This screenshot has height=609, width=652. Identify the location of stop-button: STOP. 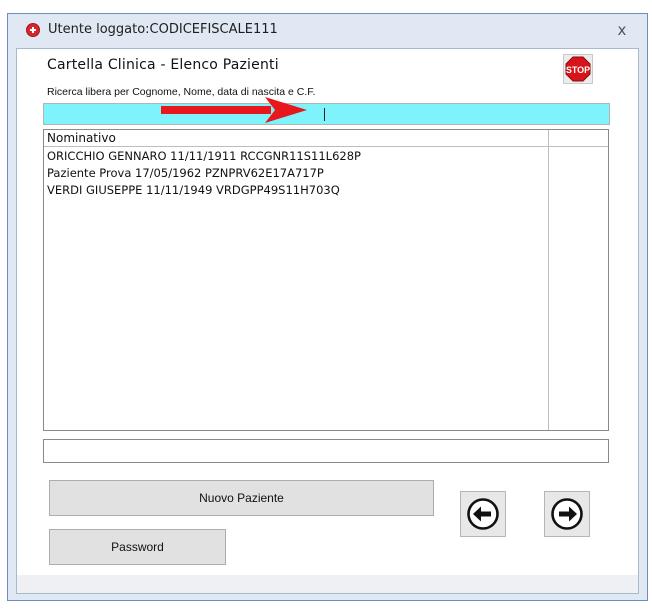
(578, 69).